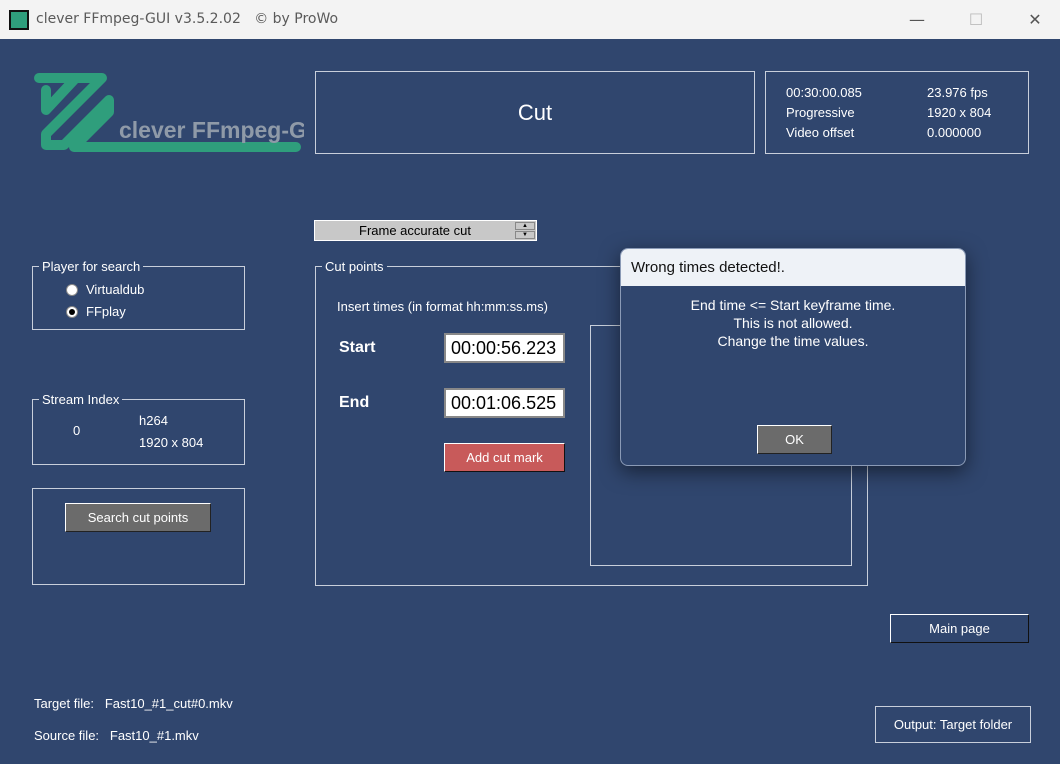  Describe the element at coordinates (794, 439) in the screenshot. I see `ok-button: OK` at that location.